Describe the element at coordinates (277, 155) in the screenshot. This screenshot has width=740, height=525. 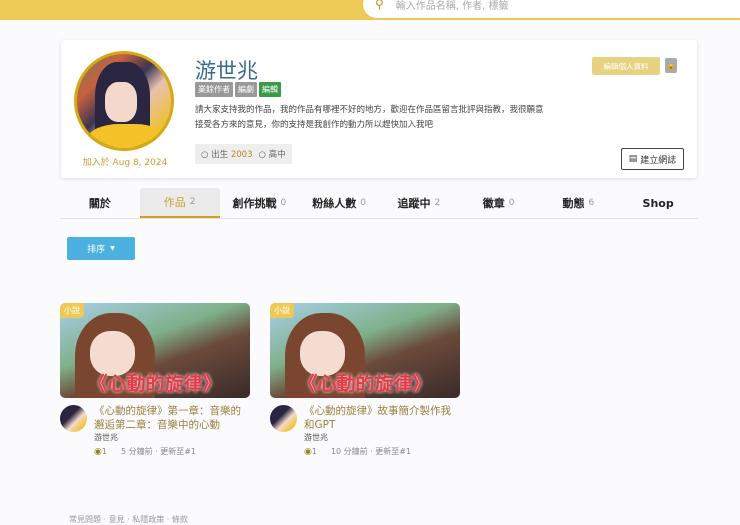
I see `school: 高中` at that location.